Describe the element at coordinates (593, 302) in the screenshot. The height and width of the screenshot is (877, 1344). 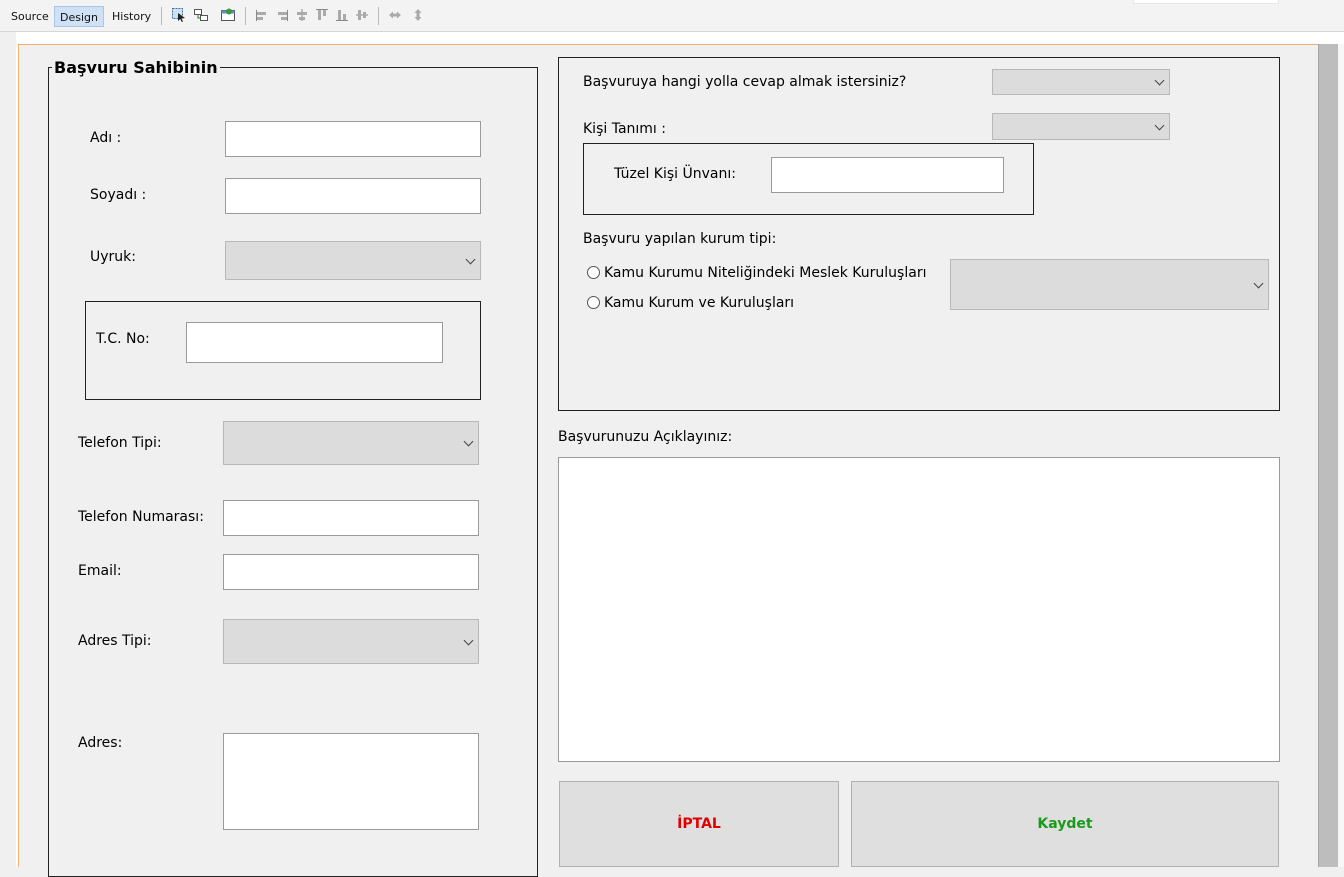
I see `radio-public-institutions` at that location.